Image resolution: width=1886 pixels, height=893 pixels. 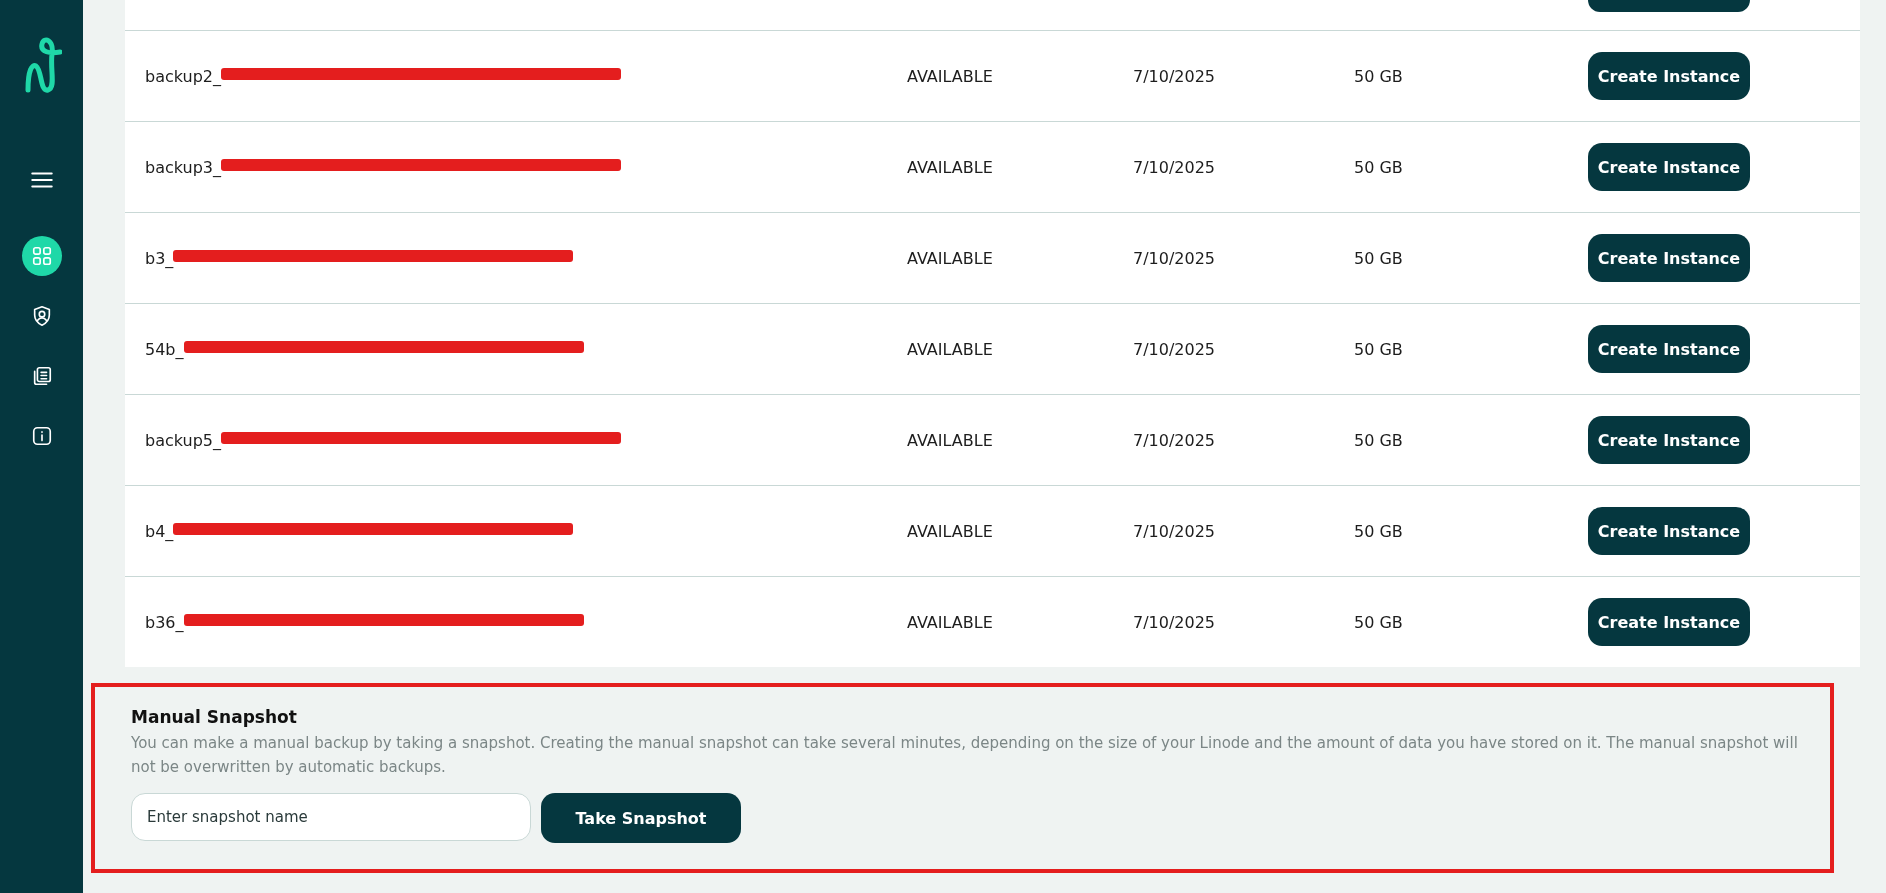 What do you see at coordinates (41, 436) in the screenshot?
I see `info-icon` at bounding box center [41, 436].